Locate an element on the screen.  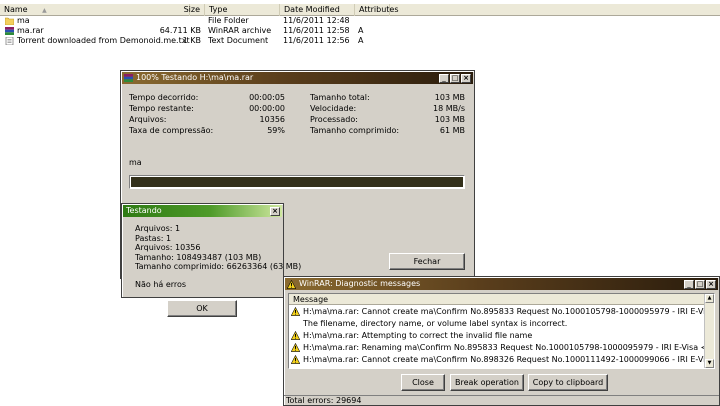
file-date: 11/6/2011 12:58 is located at coordinates (316, 30).